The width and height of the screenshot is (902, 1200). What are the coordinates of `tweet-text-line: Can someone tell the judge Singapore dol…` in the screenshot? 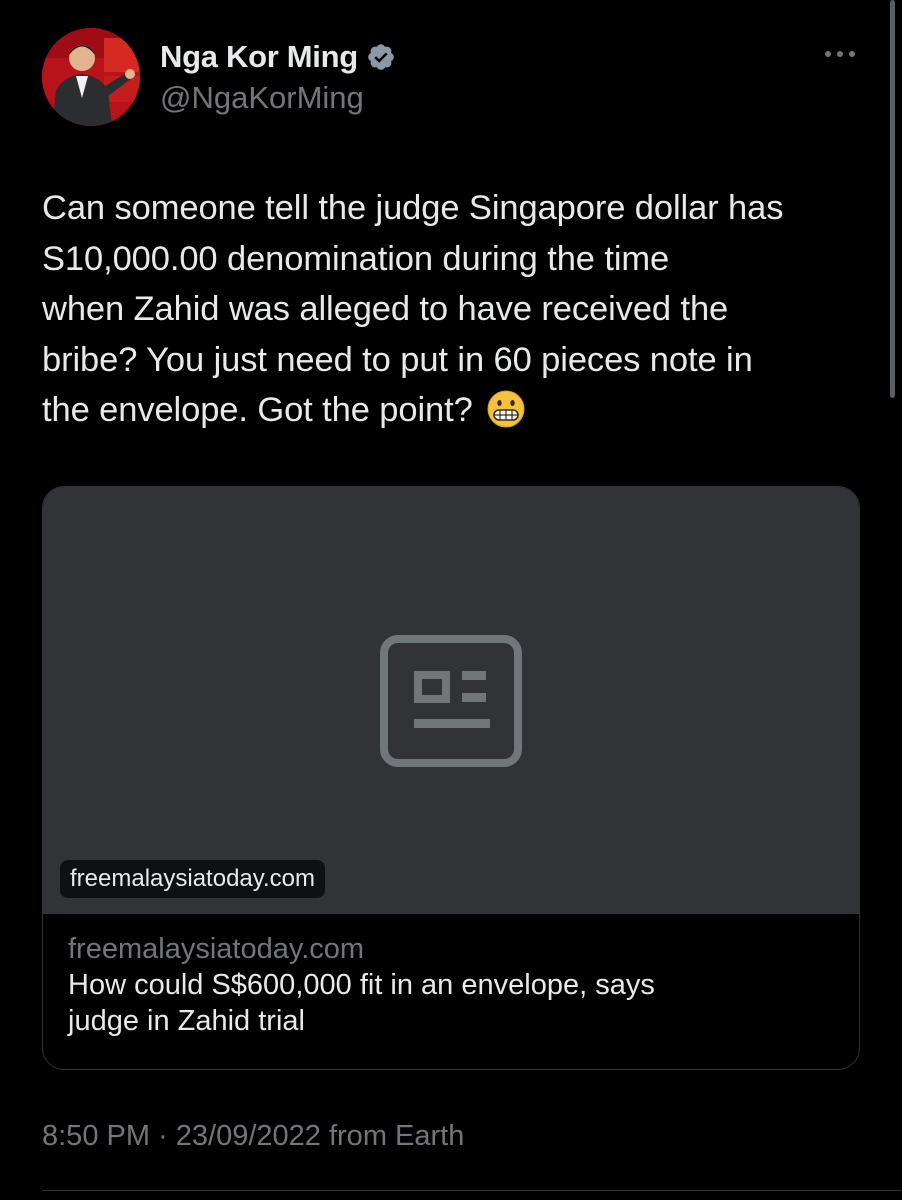 It's located at (413, 208).